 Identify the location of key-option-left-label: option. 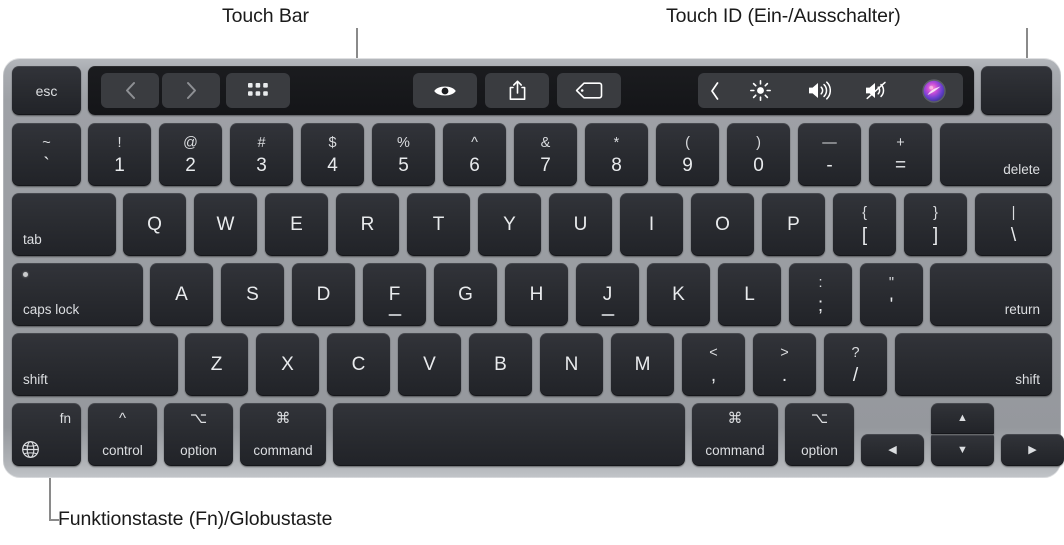
(198, 450).